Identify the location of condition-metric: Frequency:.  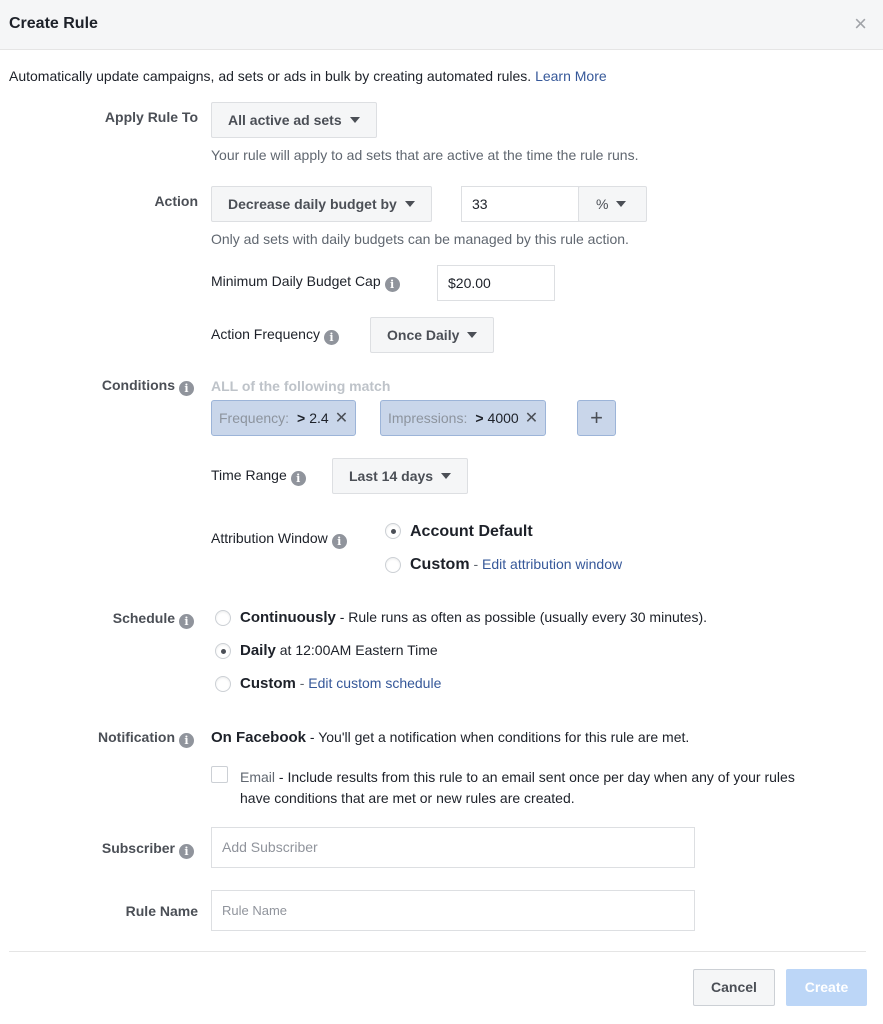
(254, 418).